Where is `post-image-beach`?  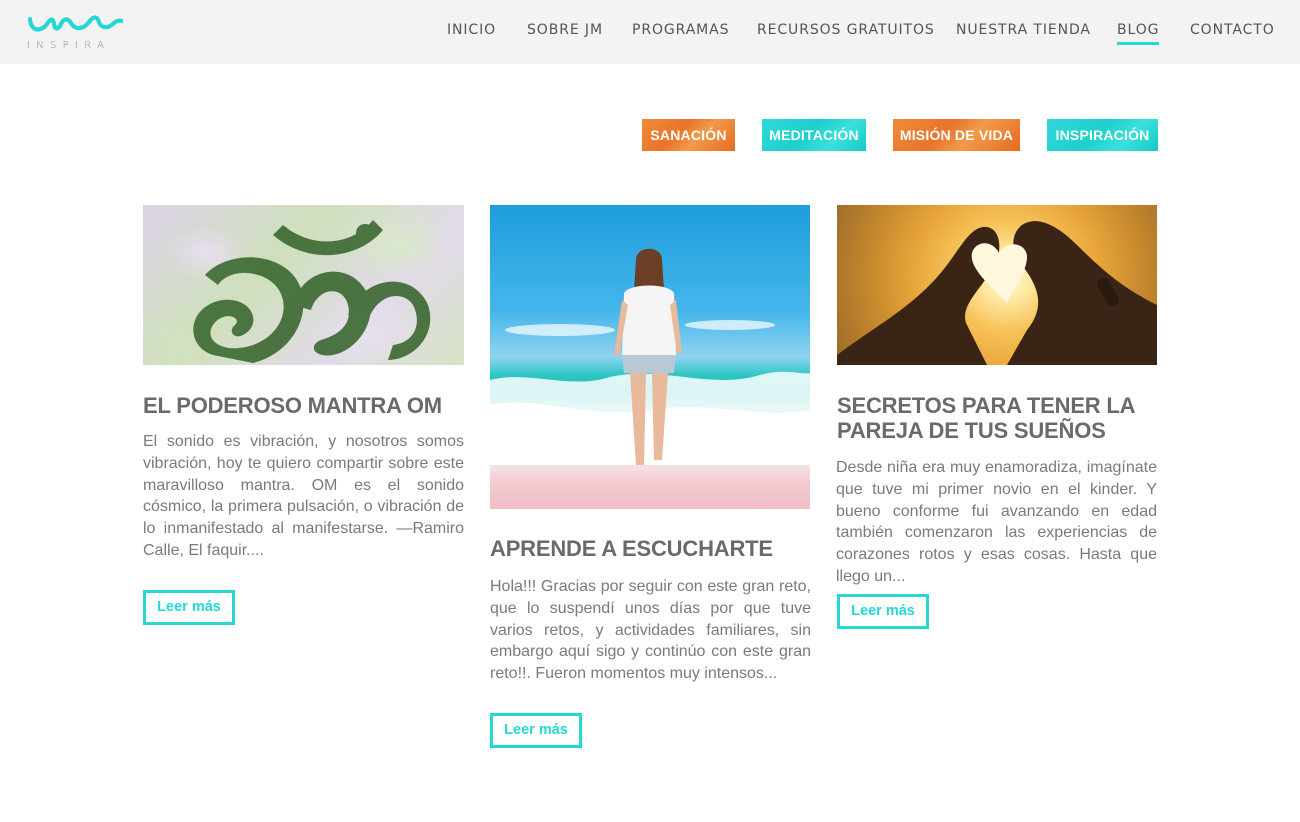
post-image-beach is located at coordinates (650, 357).